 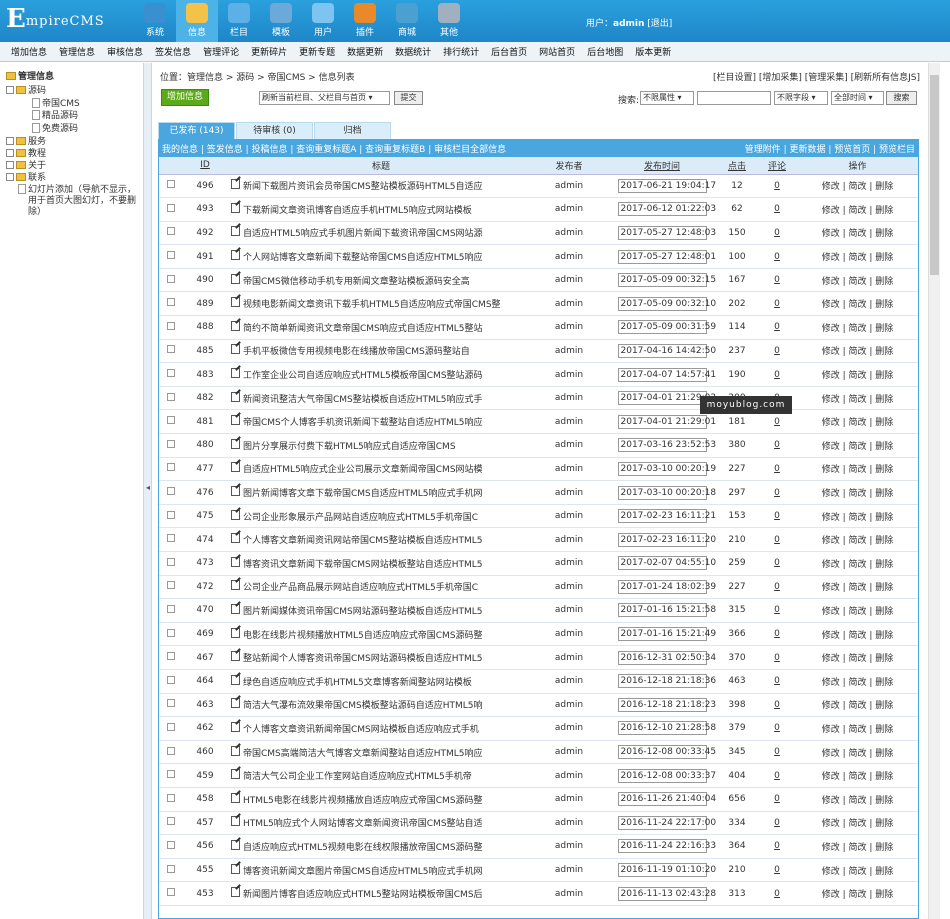 What do you see at coordinates (356, 350) in the screenshot?
I see `row-title: 手机平板微信专用视频电影在线播放帝国CMS源码整站自` at bounding box center [356, 350].